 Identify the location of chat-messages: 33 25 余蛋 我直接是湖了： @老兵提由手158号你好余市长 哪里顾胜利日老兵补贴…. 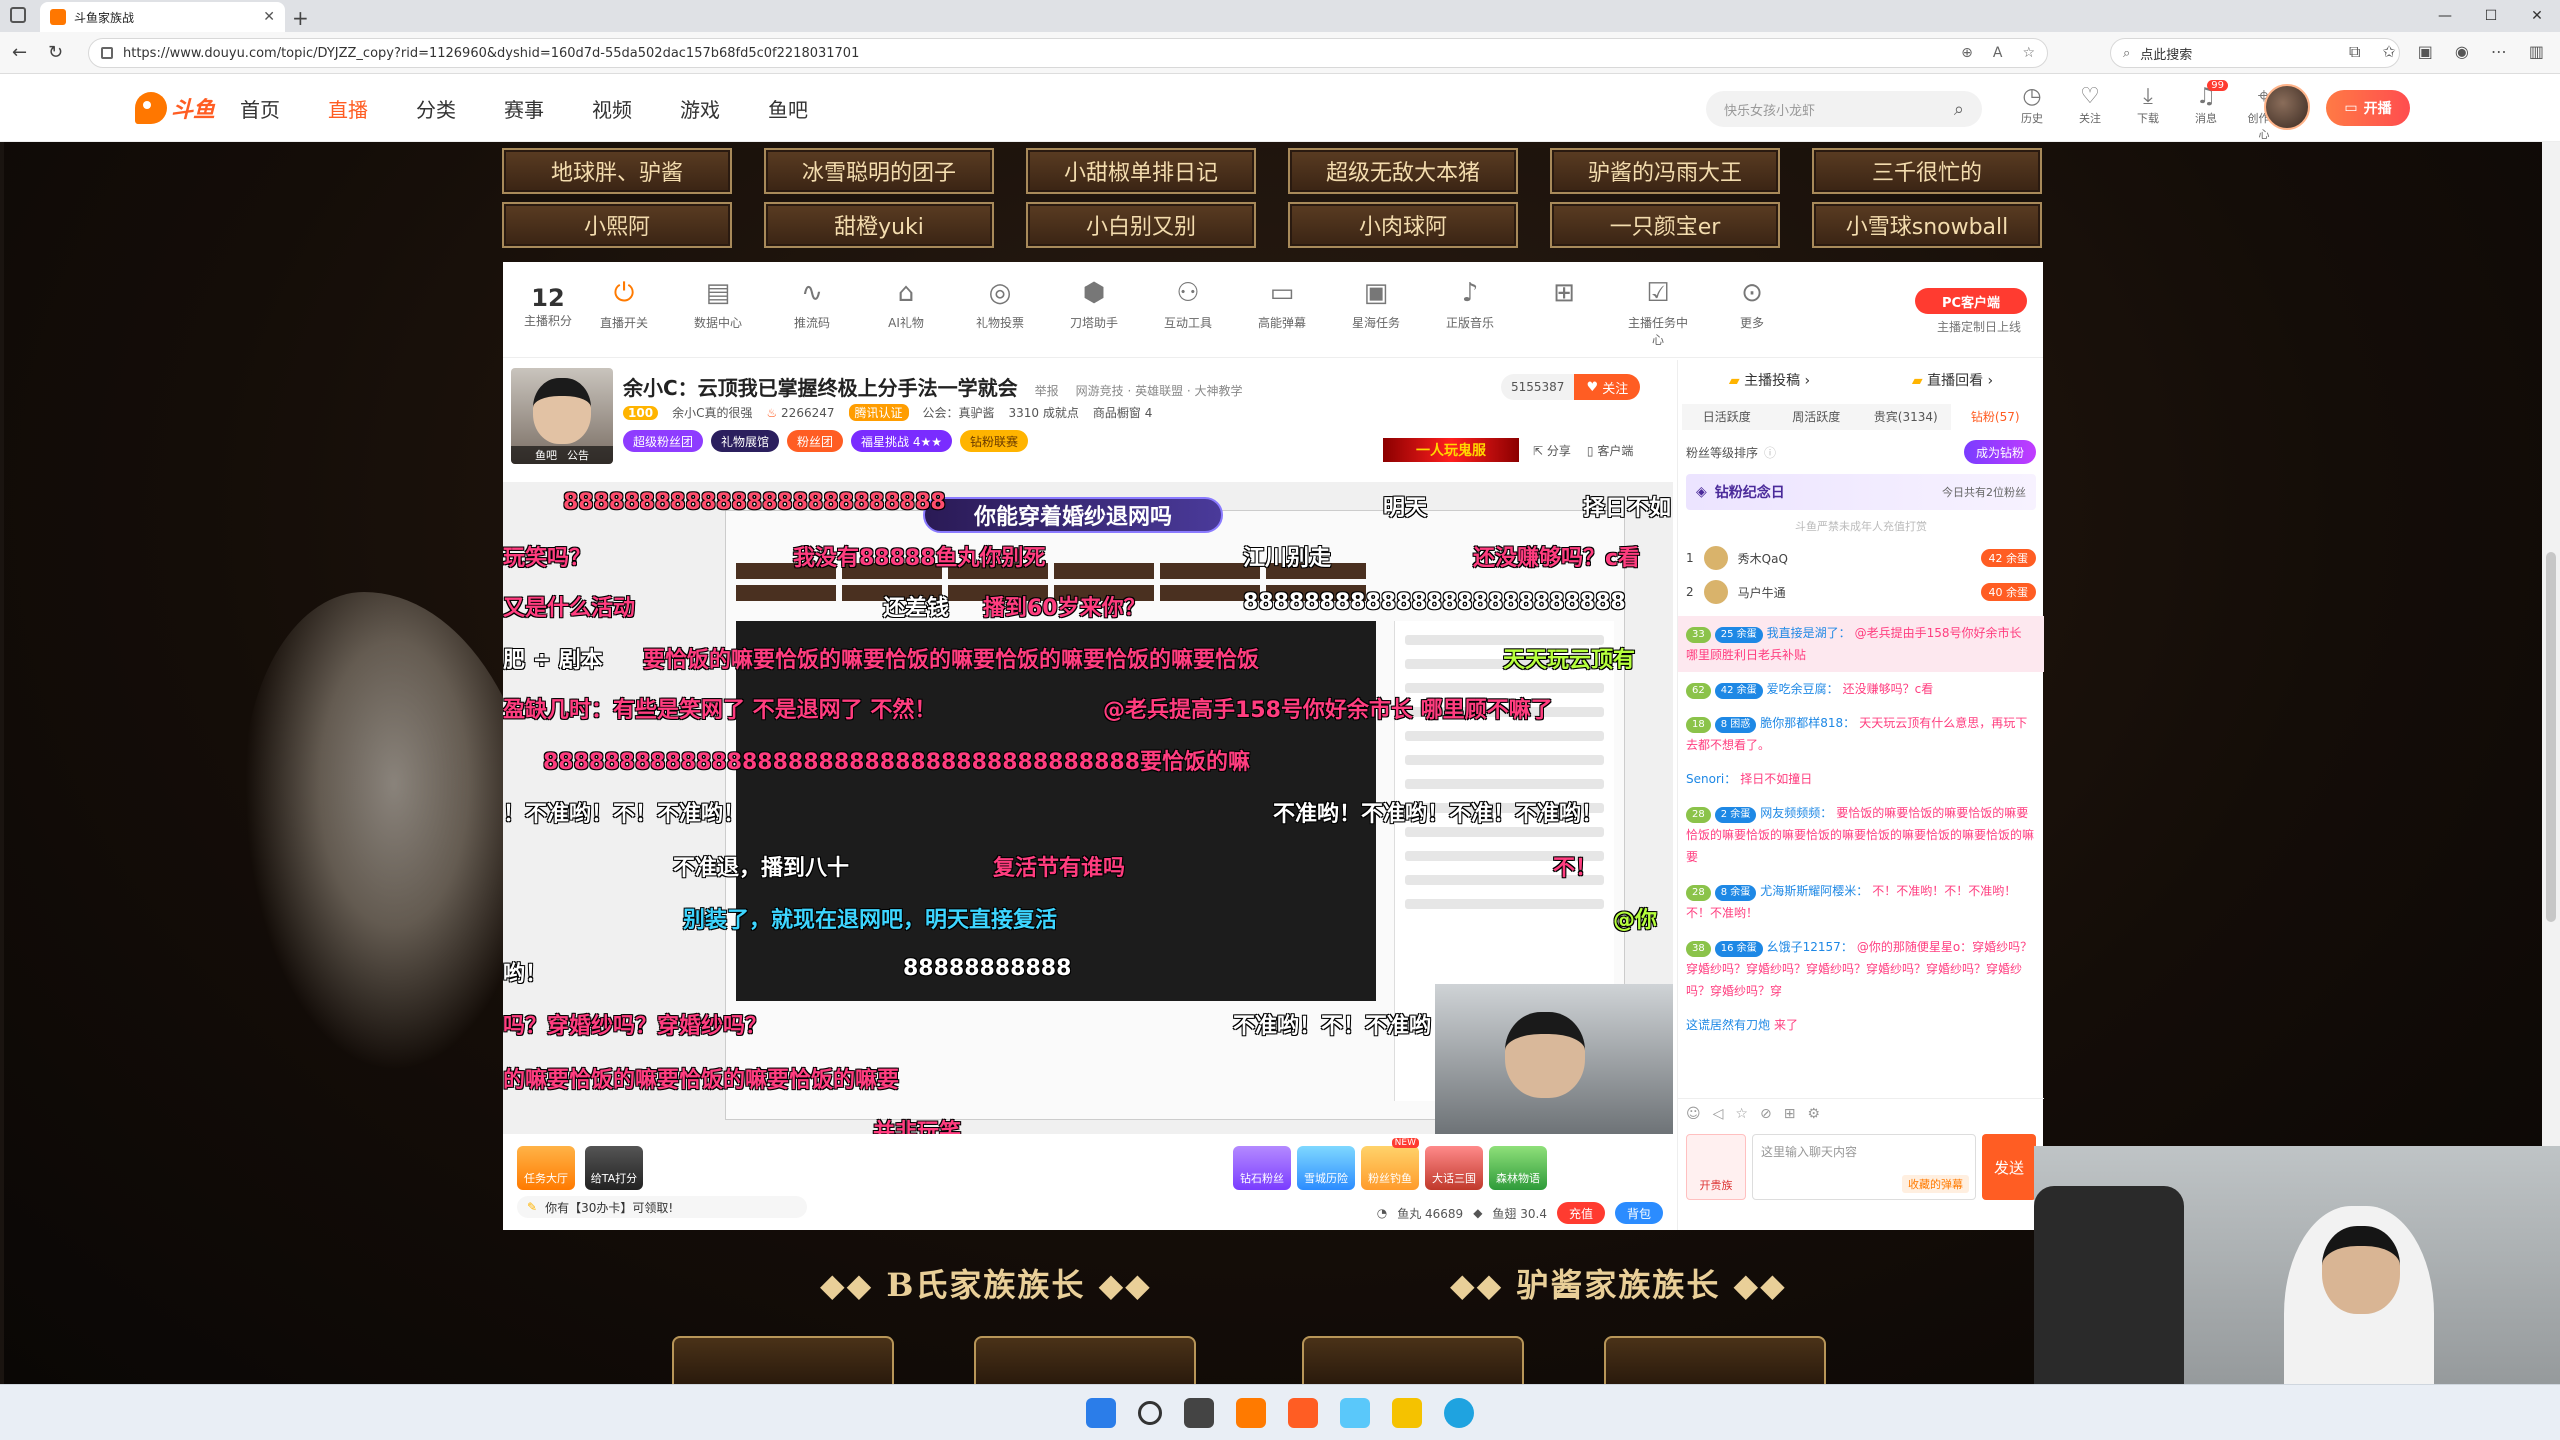
(1861, 854).